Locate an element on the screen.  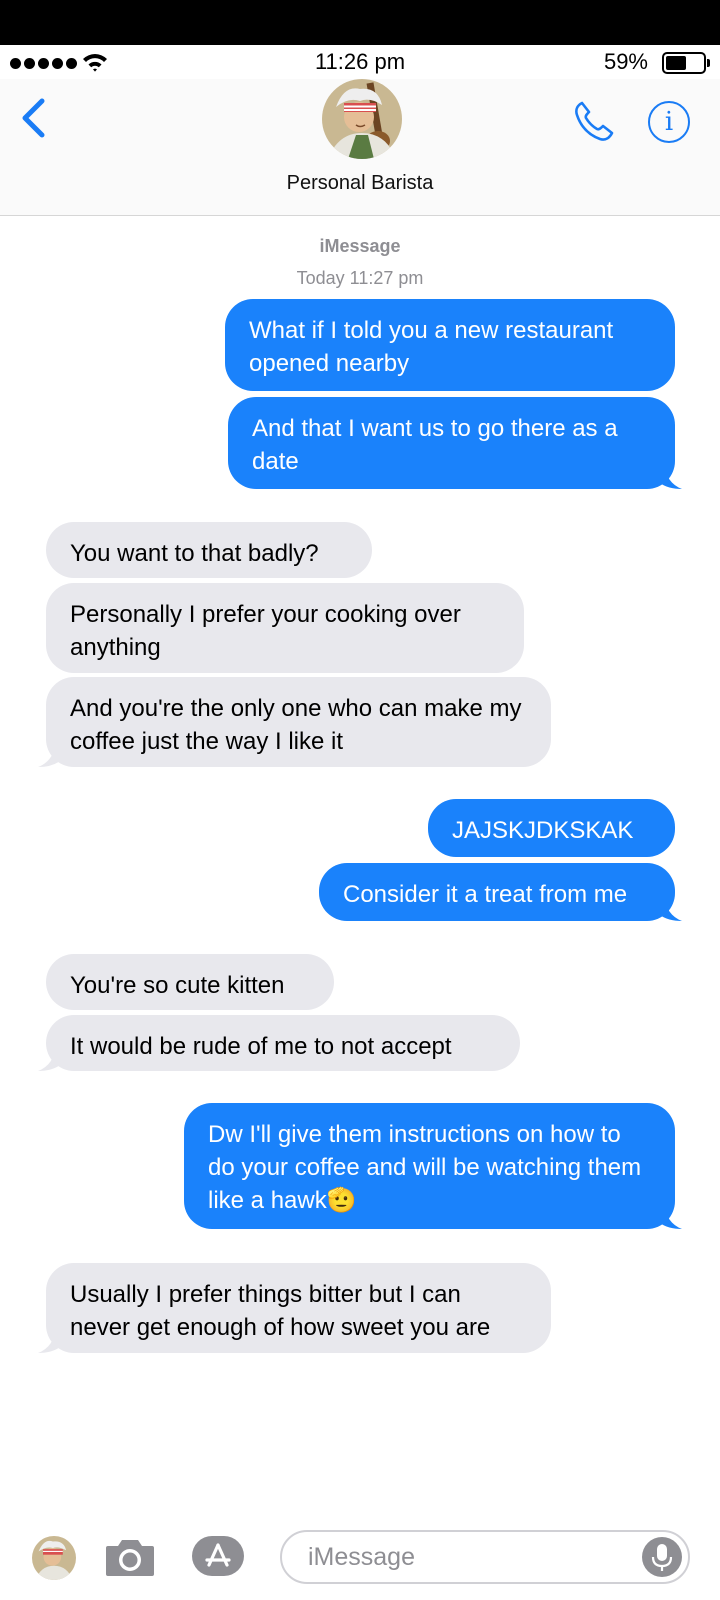
back-chevron-icon is located at coordinates (33, 118).